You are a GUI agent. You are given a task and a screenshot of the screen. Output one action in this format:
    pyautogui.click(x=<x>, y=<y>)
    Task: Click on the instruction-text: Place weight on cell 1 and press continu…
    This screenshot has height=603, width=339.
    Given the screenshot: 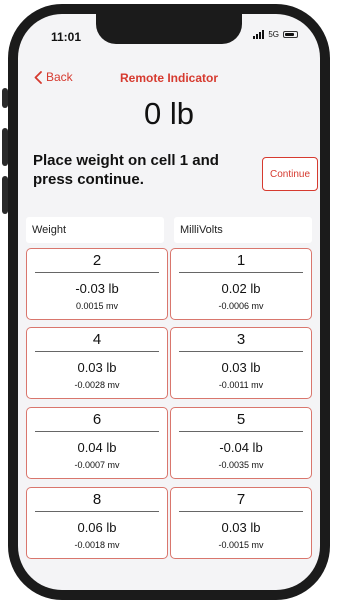 What is the action you would take?
    pyautogui.click(x=126, y=170)
    